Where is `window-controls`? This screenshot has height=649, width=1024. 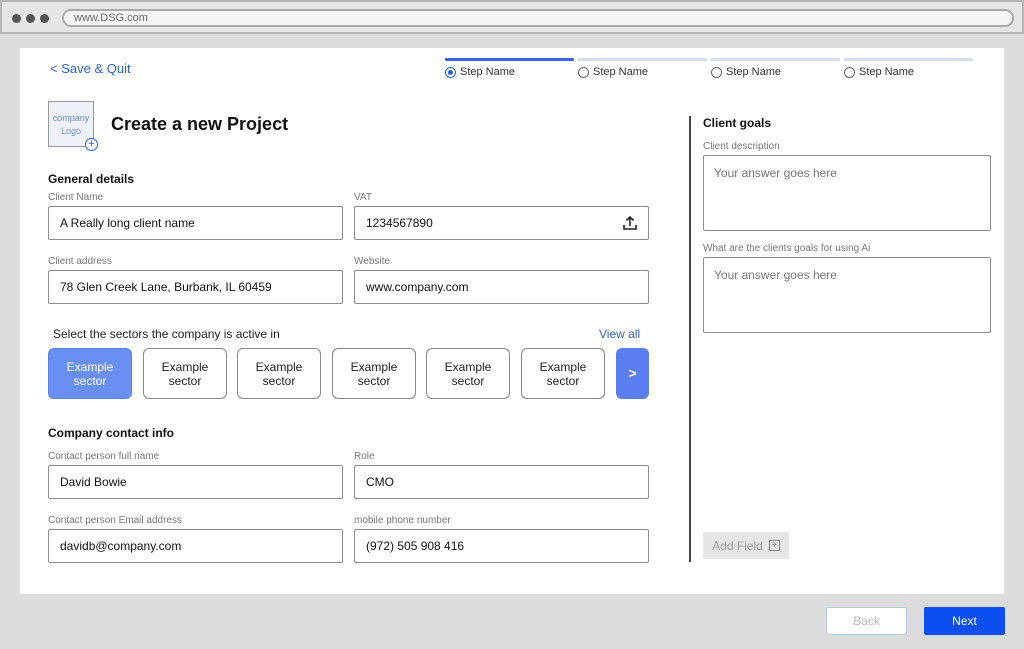
window-controls is located at coordinates (30, 18).